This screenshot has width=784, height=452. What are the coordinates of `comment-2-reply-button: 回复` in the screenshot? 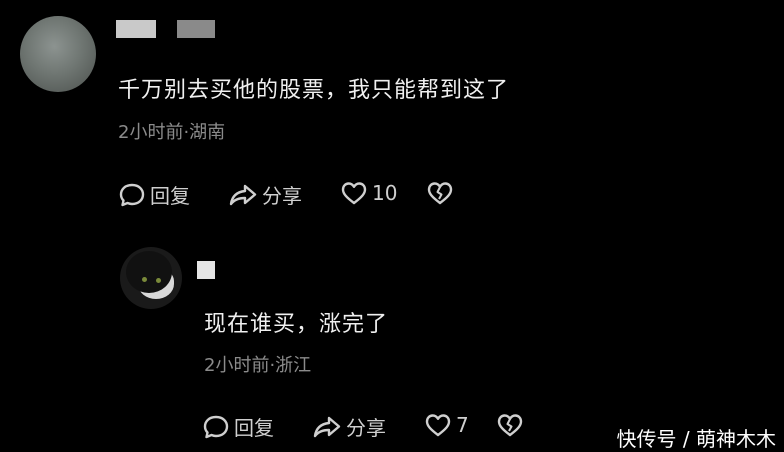 It's located at (238, 426).